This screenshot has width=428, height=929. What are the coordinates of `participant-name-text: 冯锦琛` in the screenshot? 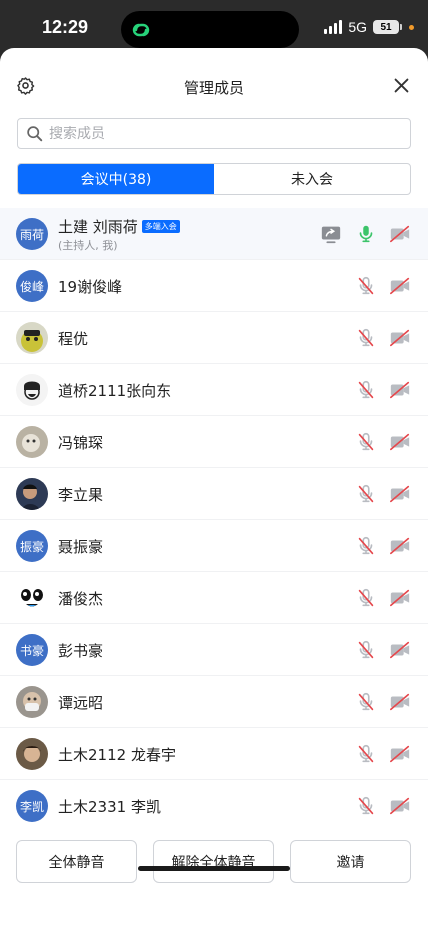 It's located at (81, 443).